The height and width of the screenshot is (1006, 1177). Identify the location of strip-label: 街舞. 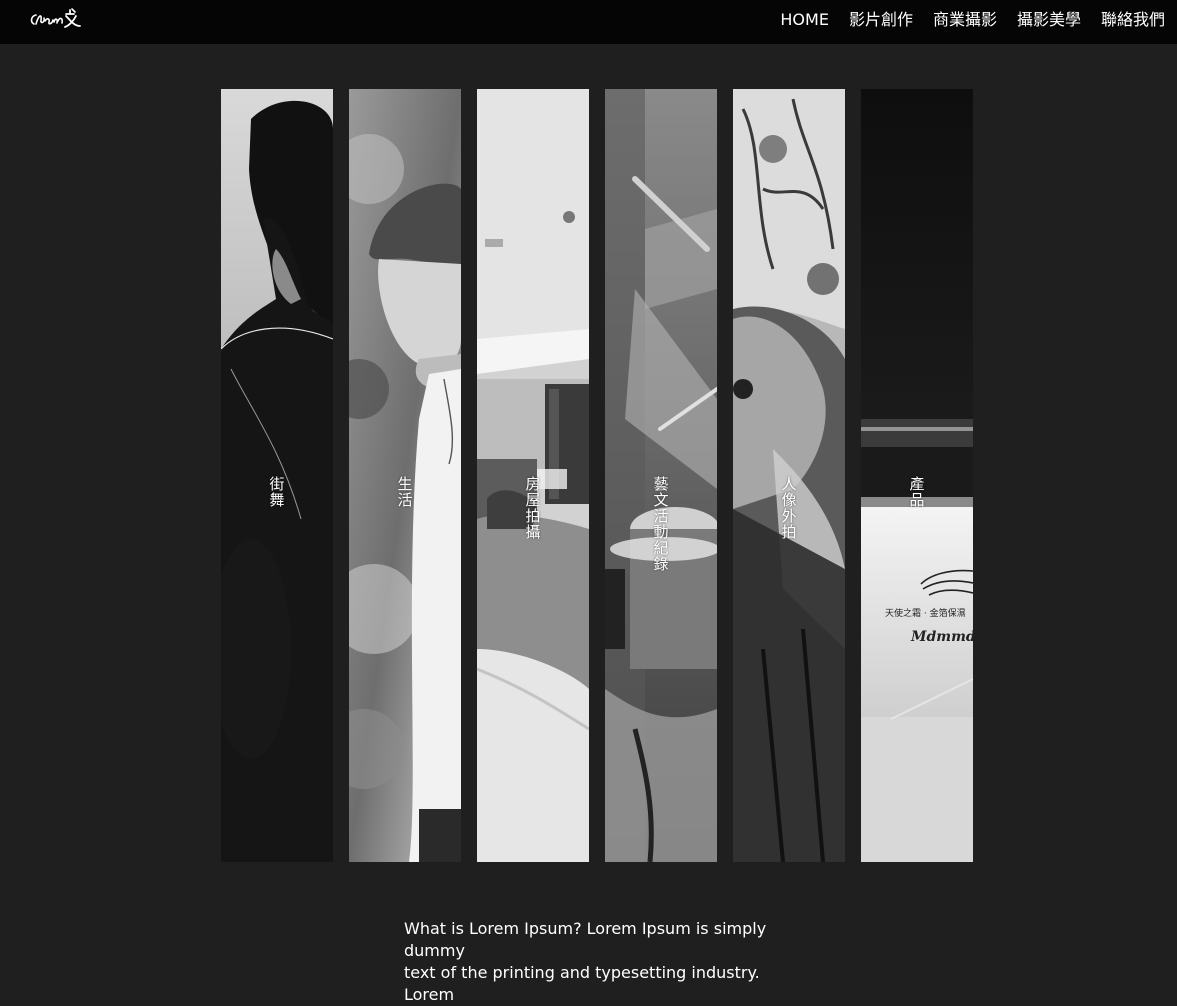
(277, 492).